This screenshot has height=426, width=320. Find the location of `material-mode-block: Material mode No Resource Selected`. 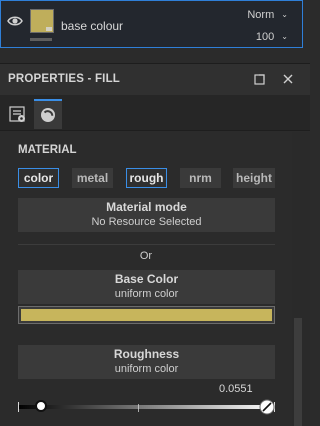

material-mode-block: Material mode No Resource Selected is located at coordinates (146, 215).